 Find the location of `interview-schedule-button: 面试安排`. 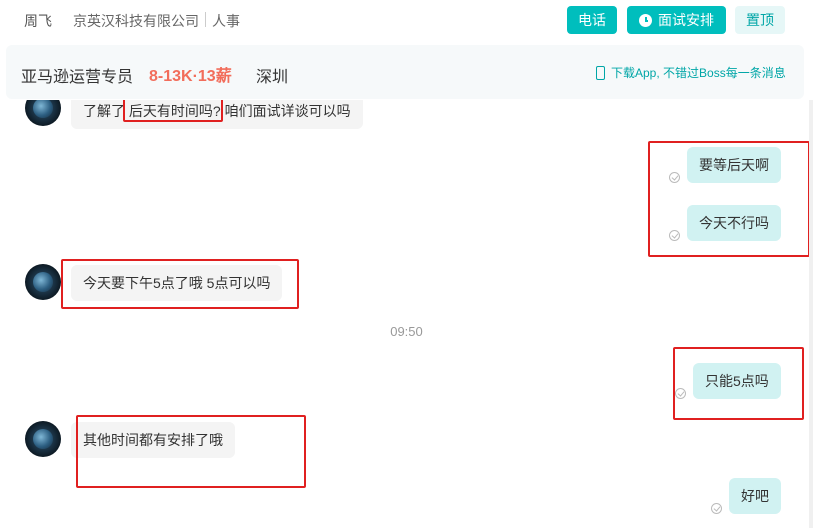

interview-schedule-button: 面试安排 is located at coordinates (676, 20).